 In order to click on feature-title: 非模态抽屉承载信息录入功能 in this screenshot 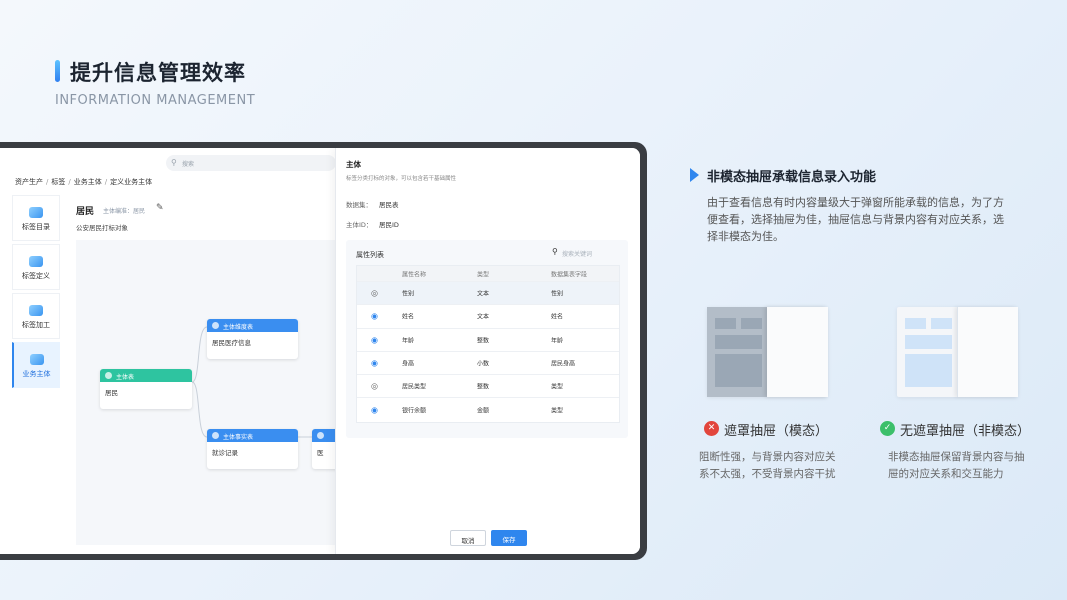, I will do `click(792, 177)`.